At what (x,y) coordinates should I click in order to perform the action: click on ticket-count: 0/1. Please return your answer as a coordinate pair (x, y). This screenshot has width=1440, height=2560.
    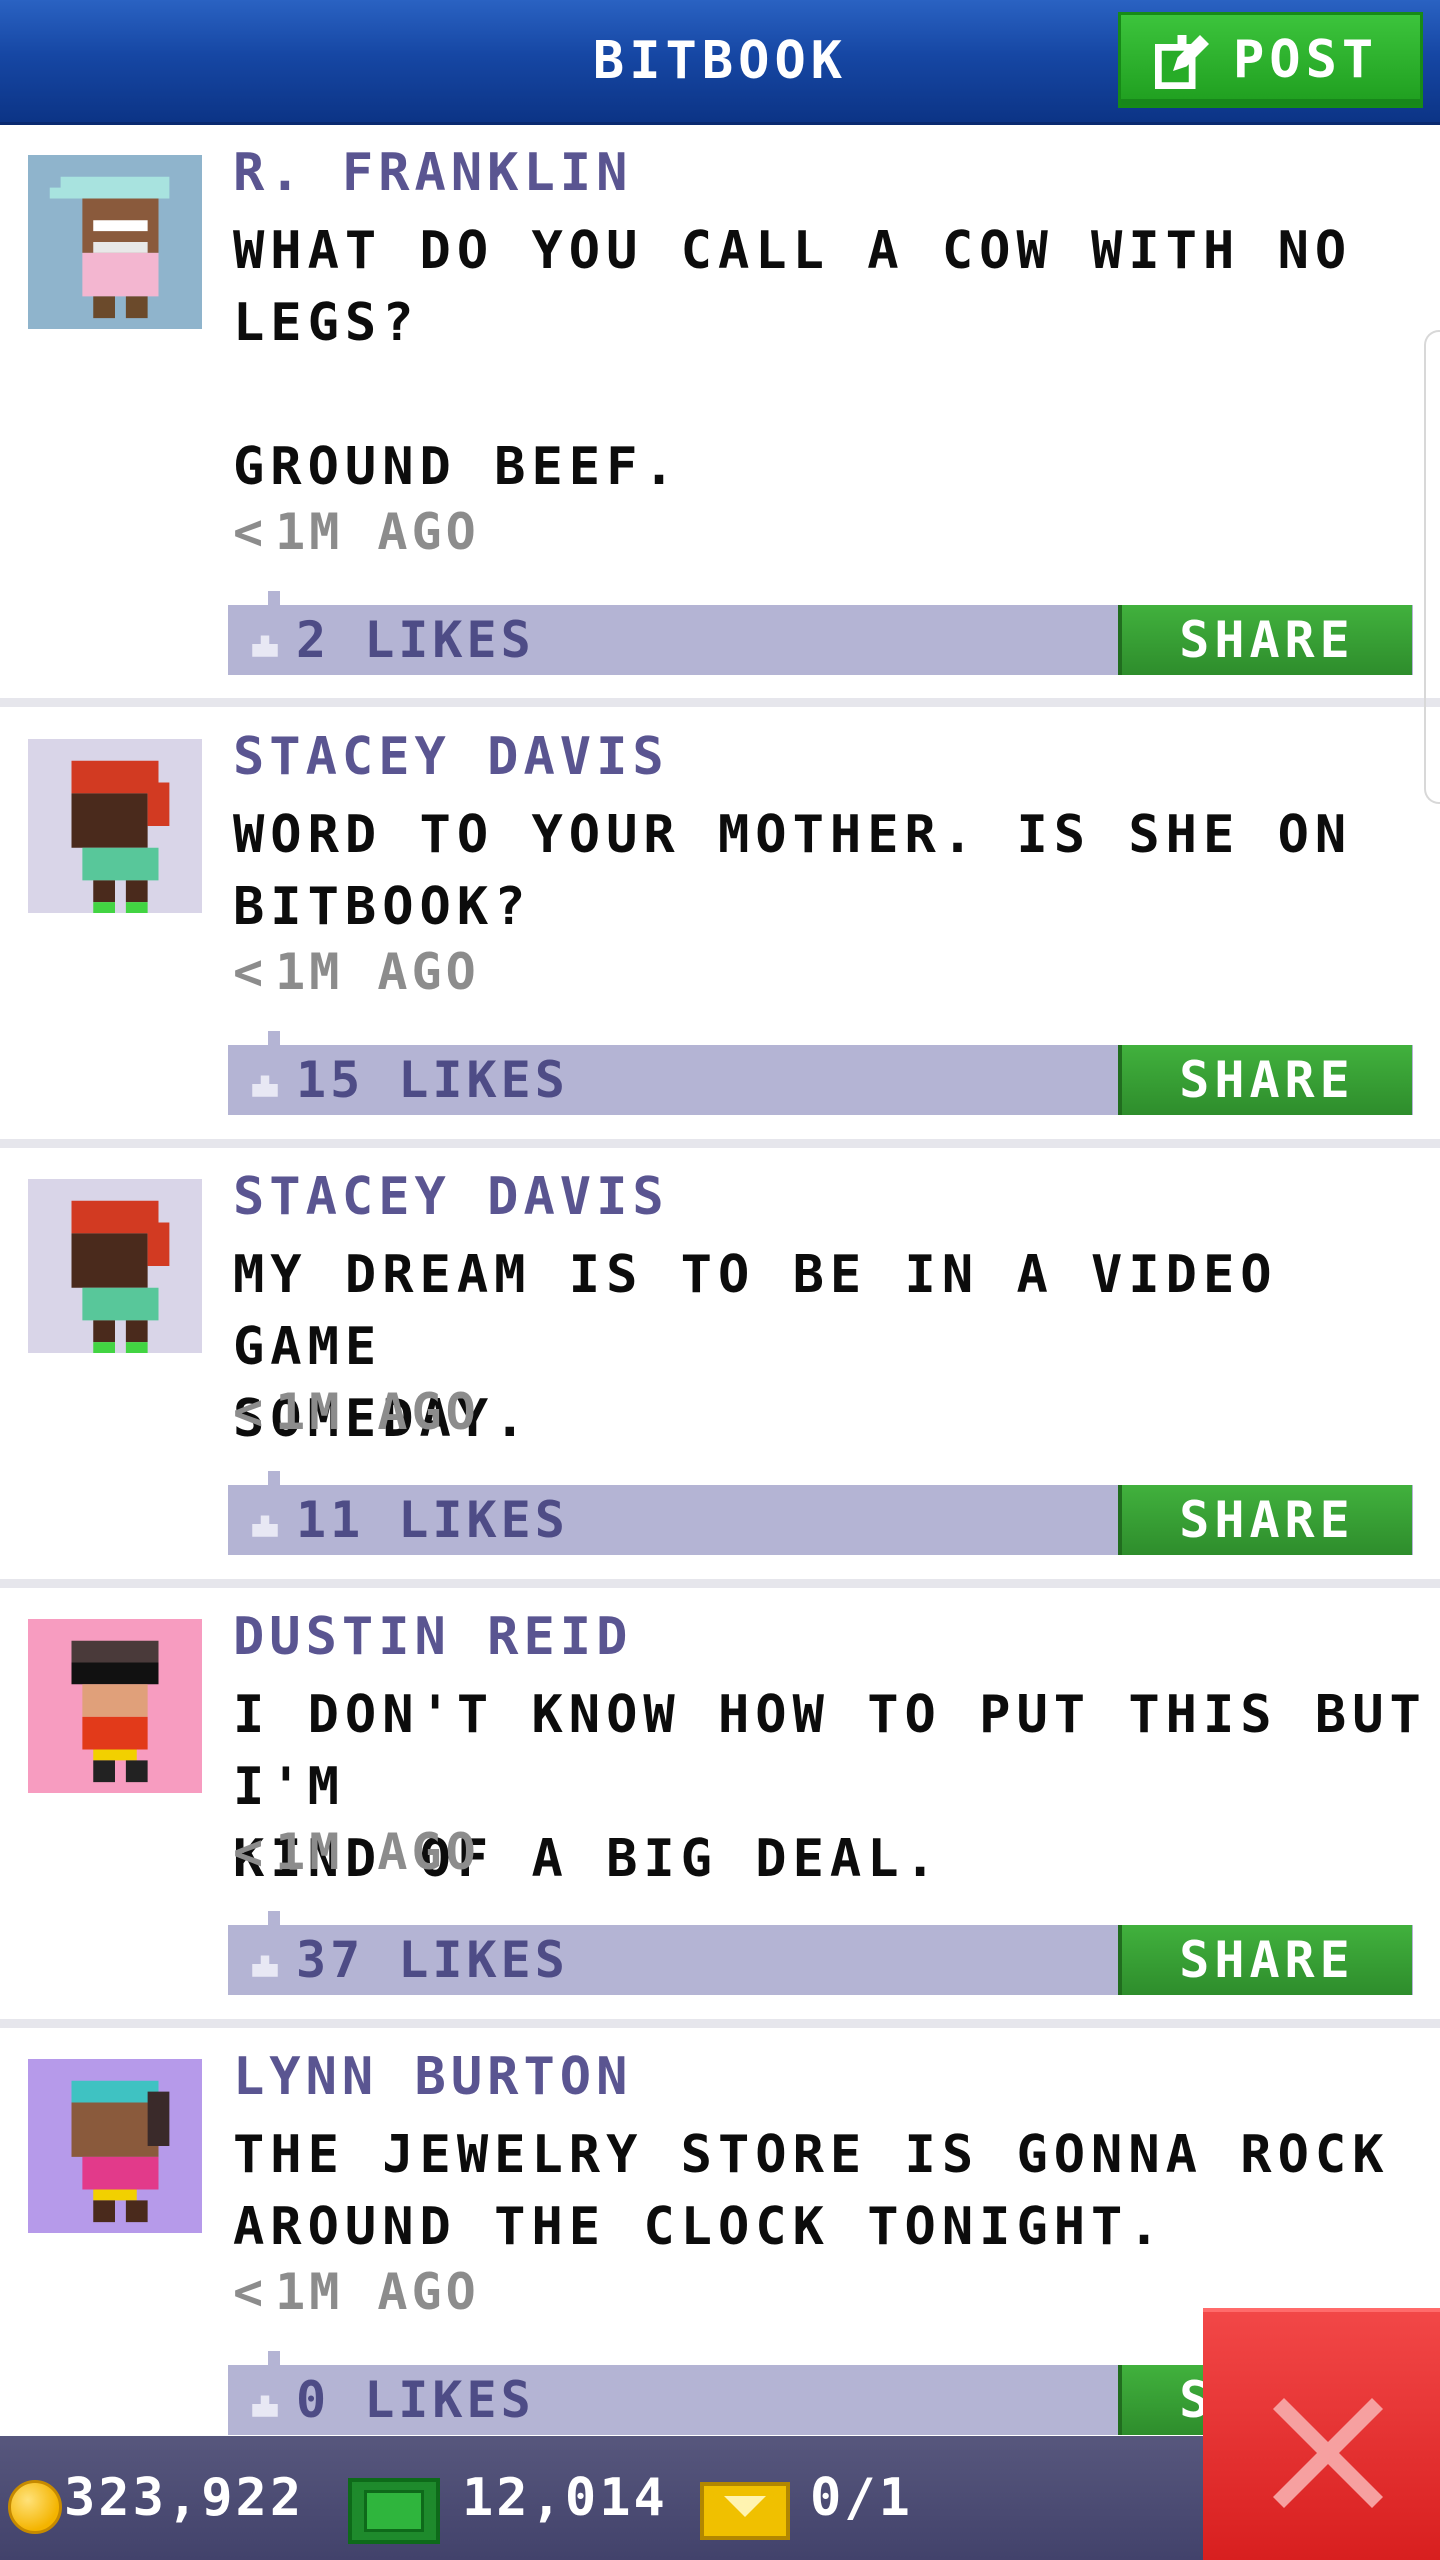
    Looking at the image, I should click on (861, 2498).